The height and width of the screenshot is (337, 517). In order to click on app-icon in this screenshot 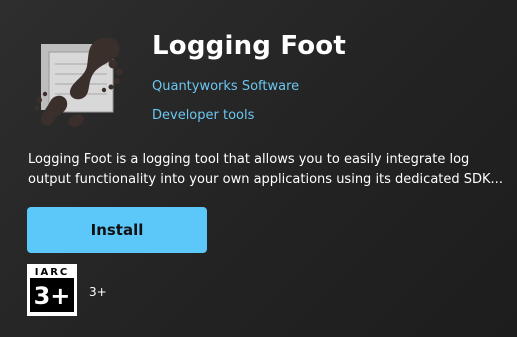, I will do `click(79, 80)`.